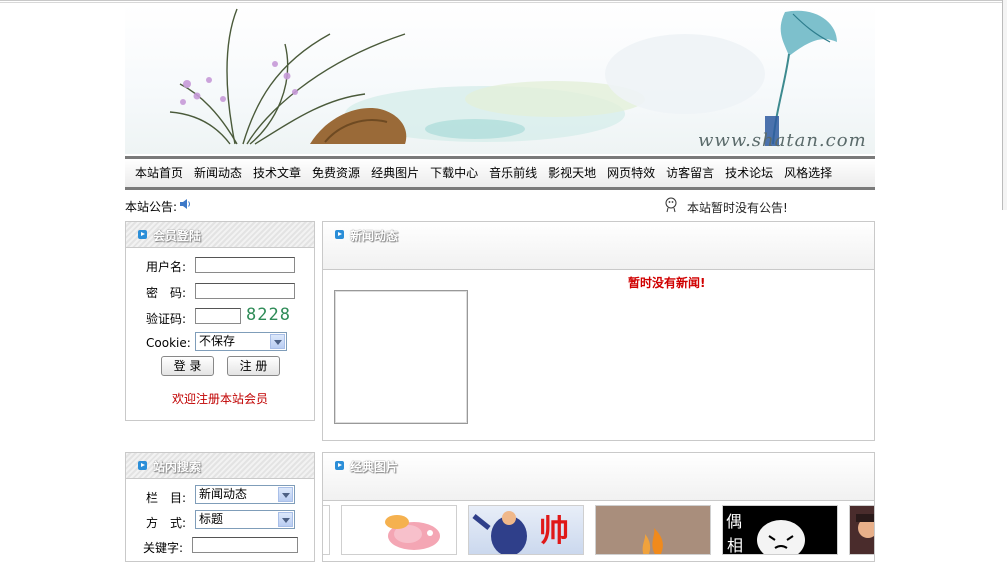 This screenshot has height=562, width=1007. Describe the element at coordinates (211, 519) in the screenshot. I see `method-select-value: 标题` at that location.